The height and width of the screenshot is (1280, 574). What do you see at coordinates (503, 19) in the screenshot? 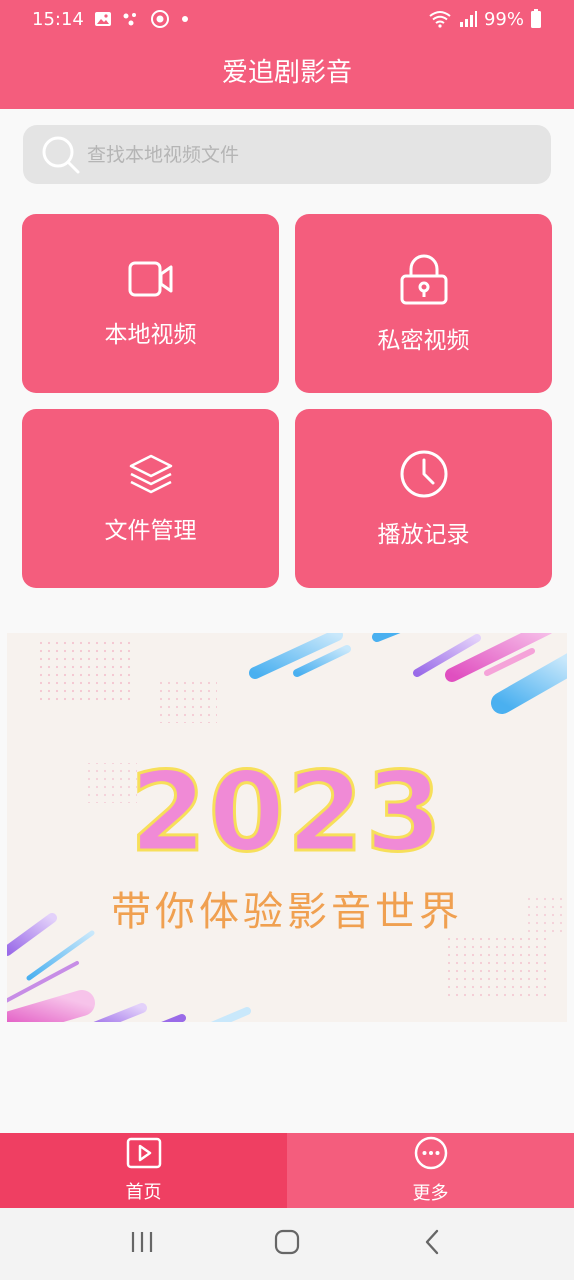
I see `battery-percent: 99%` at bounding box center [503, 19].